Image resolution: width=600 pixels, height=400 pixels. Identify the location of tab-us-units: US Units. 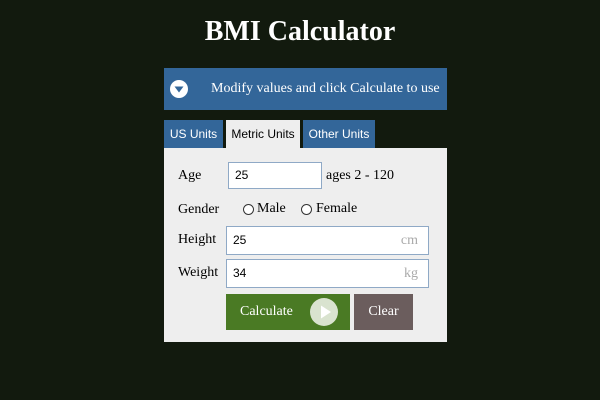
(193, 134).